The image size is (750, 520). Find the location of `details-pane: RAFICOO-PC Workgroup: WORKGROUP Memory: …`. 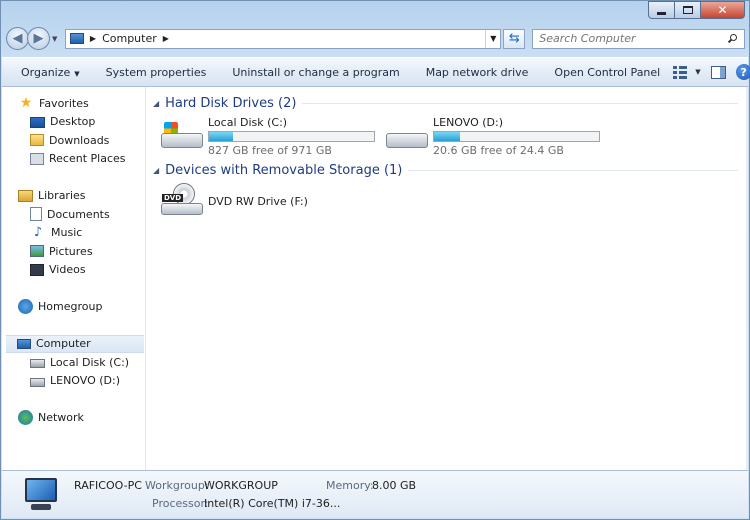

details-pane: RAFICOO-PC Workgroup: WORKGROUP Memory: … is located at coordinates (375, 494).